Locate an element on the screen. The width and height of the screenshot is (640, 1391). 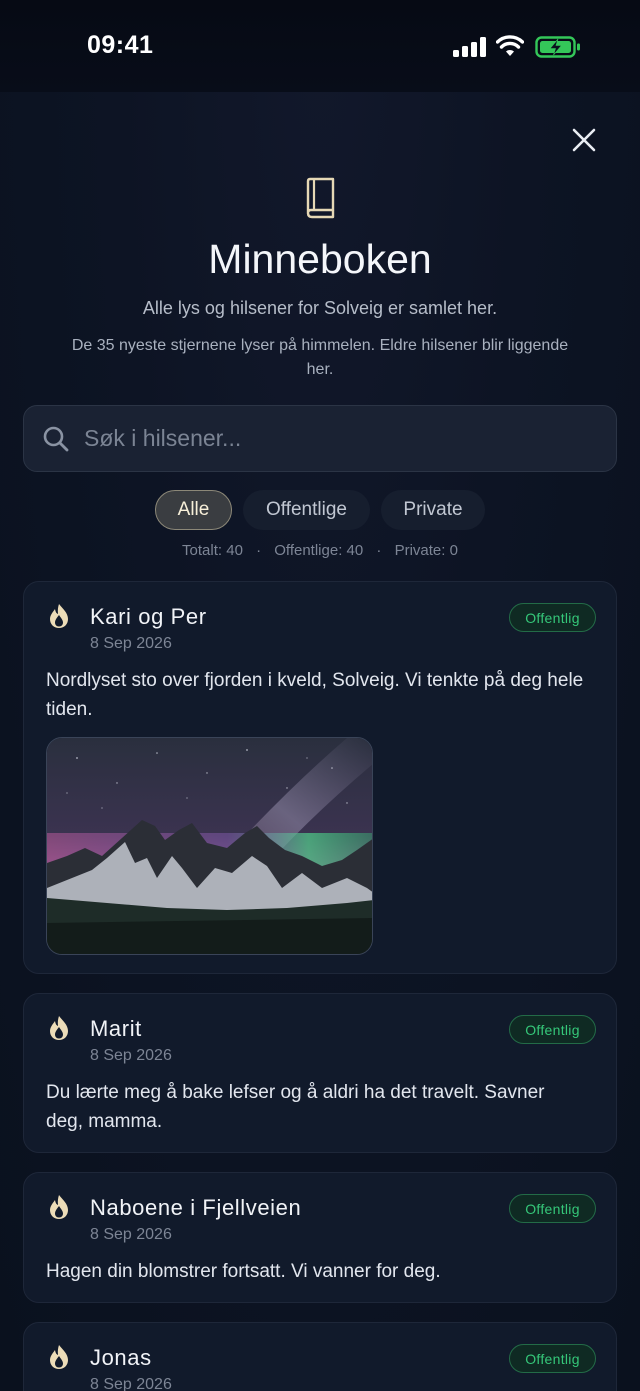
page-title: Minneboken is located at coordinates (320, 259).